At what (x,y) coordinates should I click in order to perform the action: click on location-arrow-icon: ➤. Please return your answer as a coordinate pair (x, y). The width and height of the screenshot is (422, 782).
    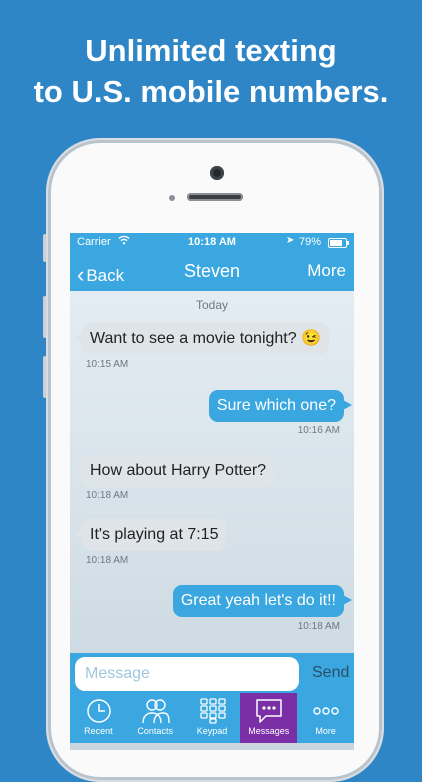
    Looking at the image, I should click on (290, 240).